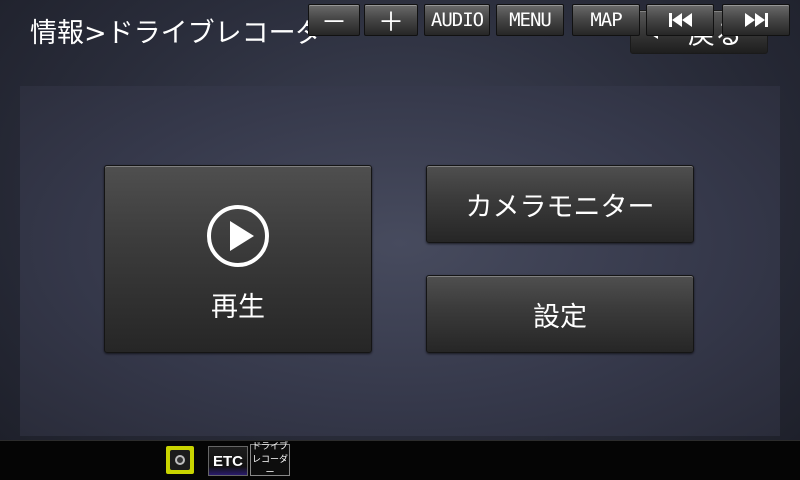 The width and height of the screenshot is (800, 480). What do you see at coordinates (269, 466) in the screenshot?
I see `drive-recorder-line2: レコーダー` at bounding box center [269, 466].